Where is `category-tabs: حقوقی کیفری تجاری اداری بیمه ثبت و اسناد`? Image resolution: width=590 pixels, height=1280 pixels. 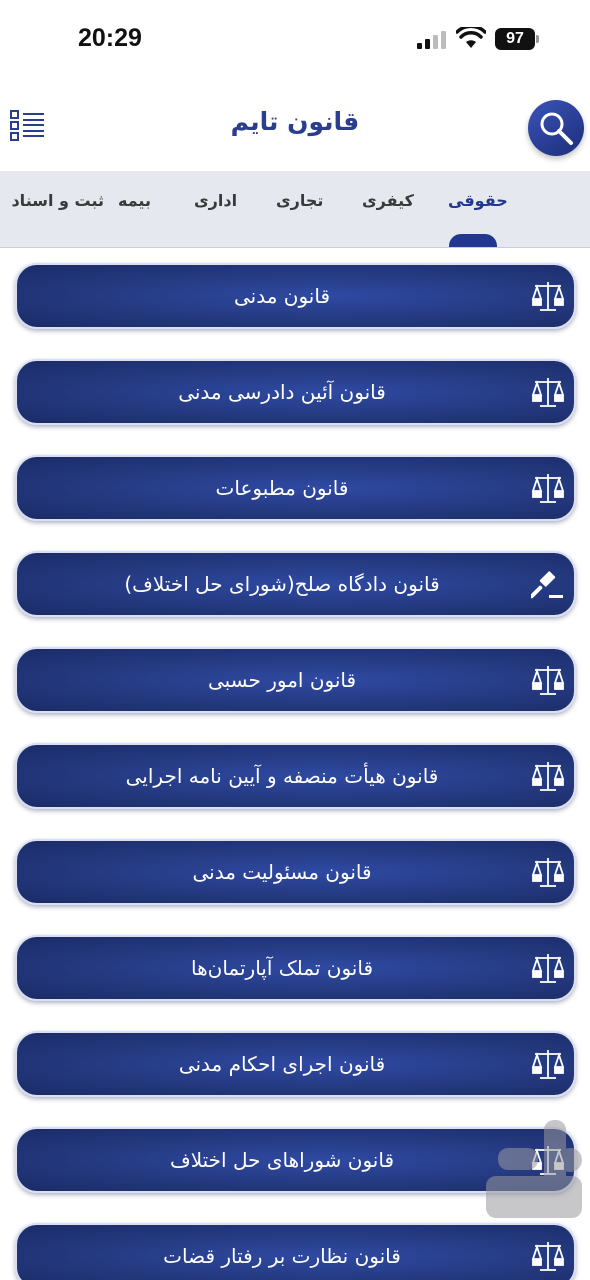
category-tabs: حقوقی کیفری تجاری اداری بیمه ثبت و اسناد is located at coordinates (295, 209).